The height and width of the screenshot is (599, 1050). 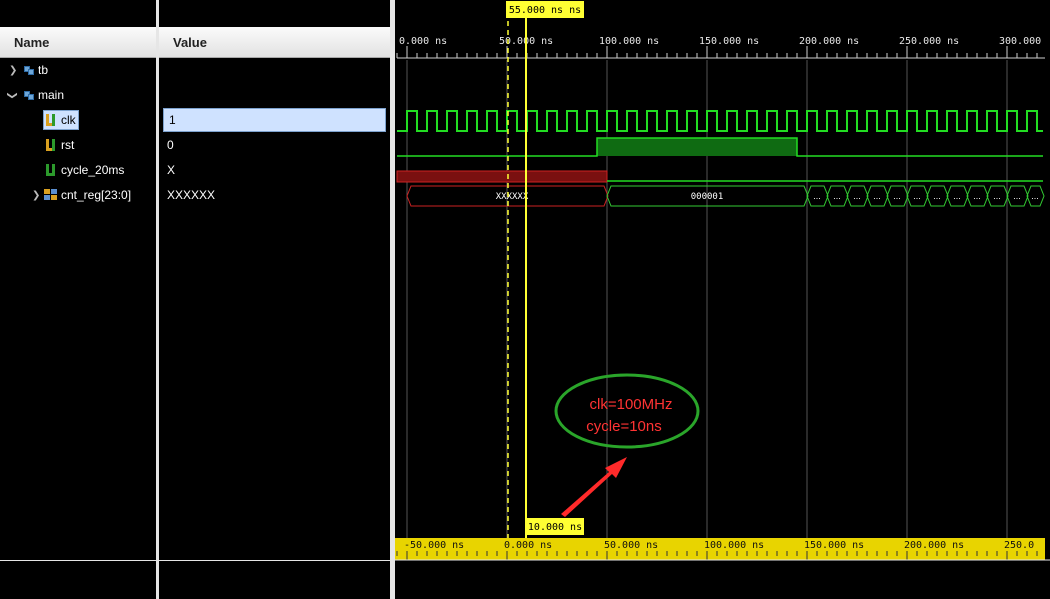 I want to click on top-ruler-tick-label: 0.000 ns, so click(x=423, y=41).